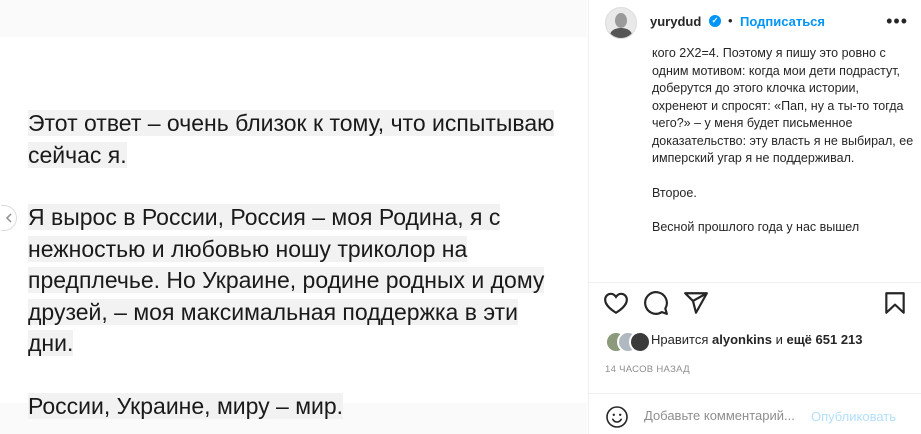 This screenshot has height=434, width=921. What do you see at coordinates (853, 416) in the screenshot?
I see `publish-button: Опубликовать` at bounding box center [853, 416].